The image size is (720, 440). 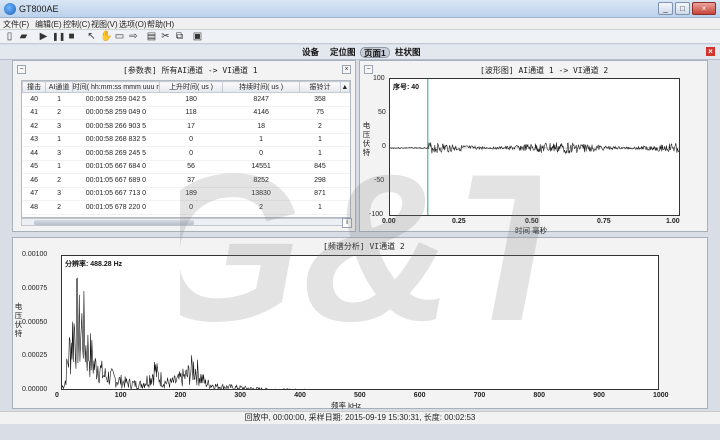 What do you see at coordinates (104, 24) in the screenshot?
I see `menu-view: 视图(V)` at bounding box center [104, 24].